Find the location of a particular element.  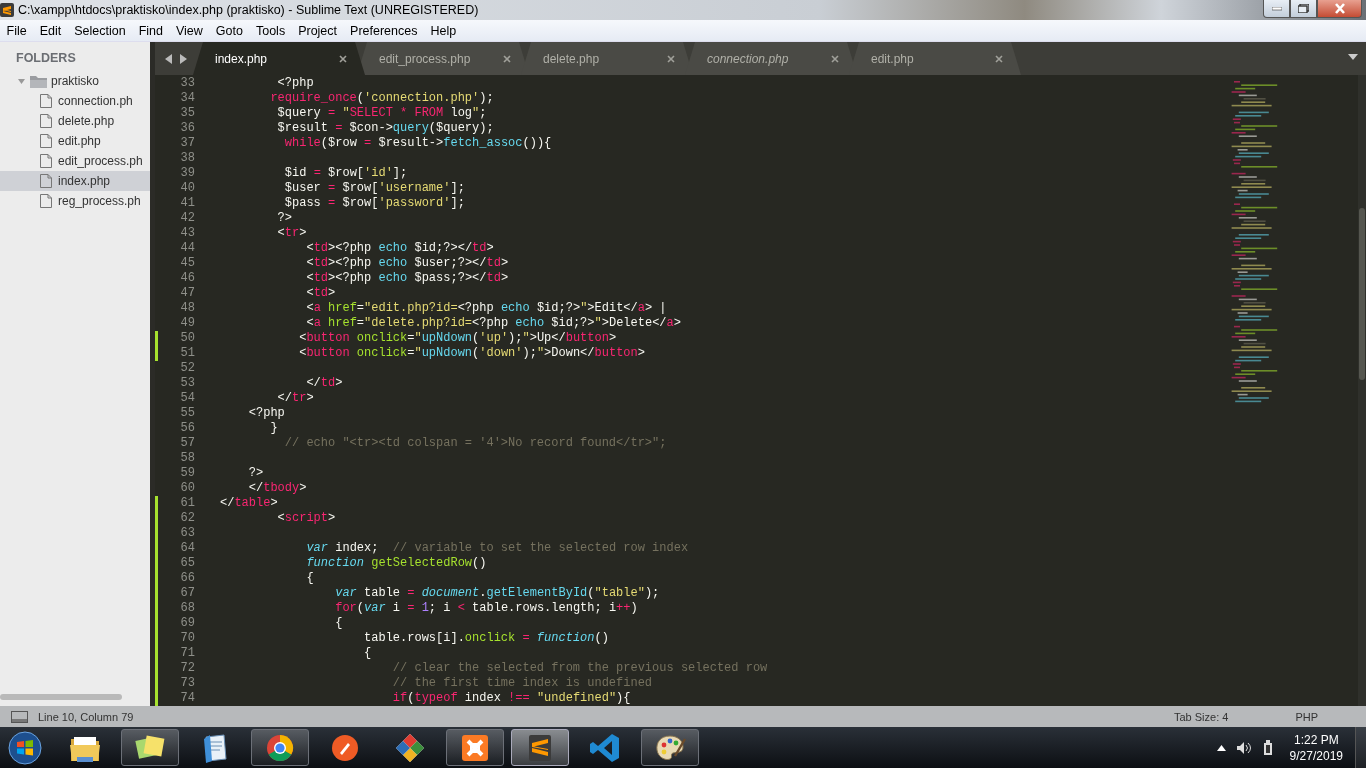

line-number: 33 is located at coordinates (187, 83).